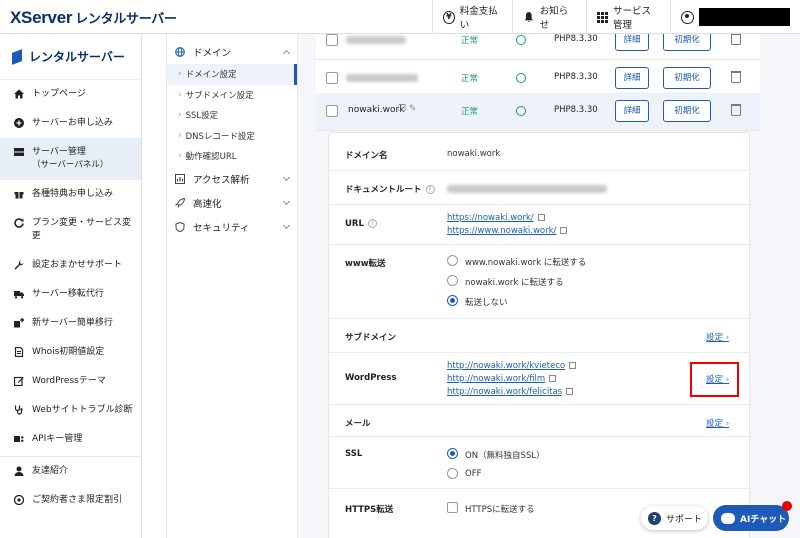 The width and height of the screenshot is (800, 538). I want to click on ssl-radio-on, so click(452, 453).